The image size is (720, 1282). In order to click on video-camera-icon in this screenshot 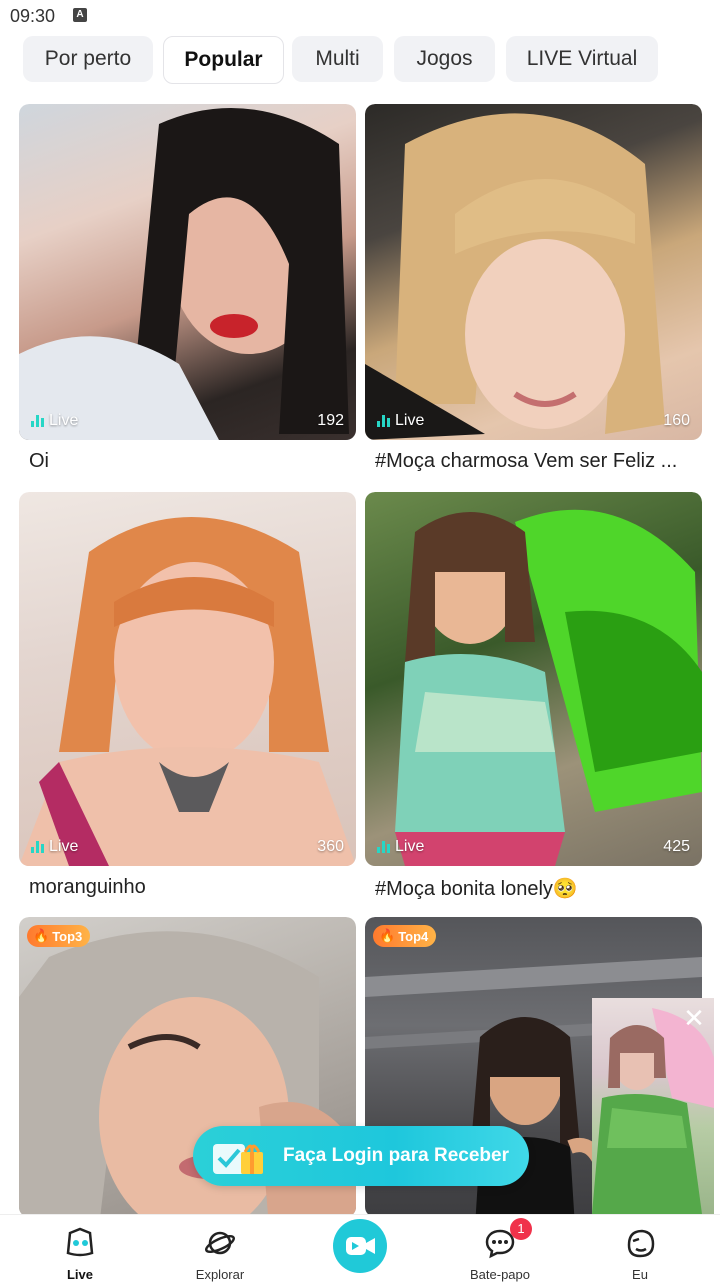, I will do `click(360, 1246)`.